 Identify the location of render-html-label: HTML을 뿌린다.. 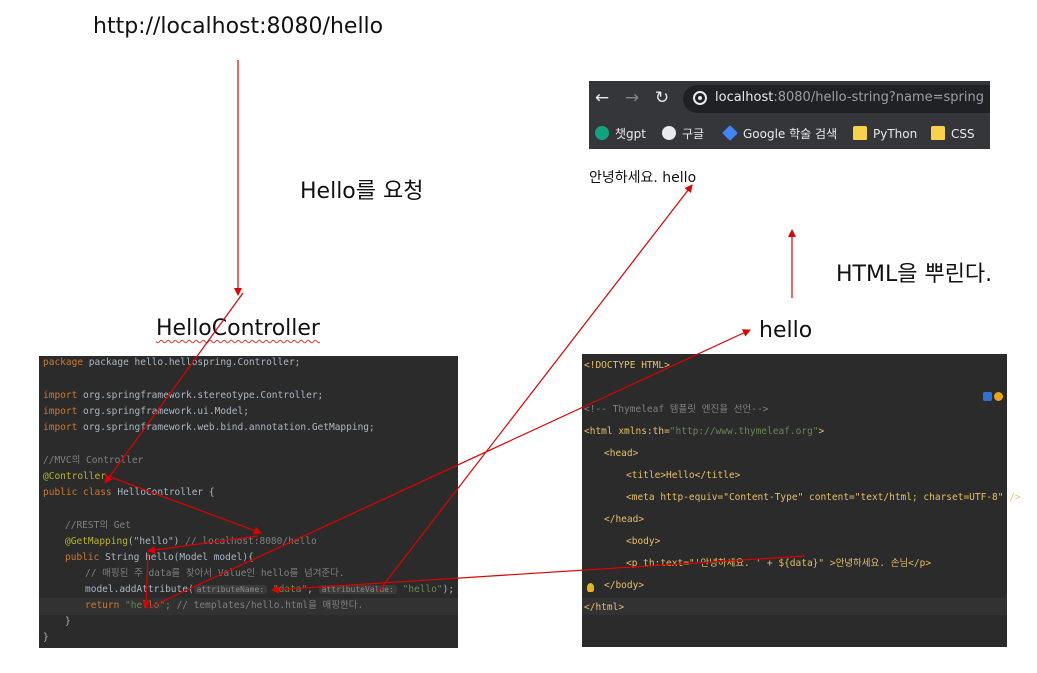
(914, 274).